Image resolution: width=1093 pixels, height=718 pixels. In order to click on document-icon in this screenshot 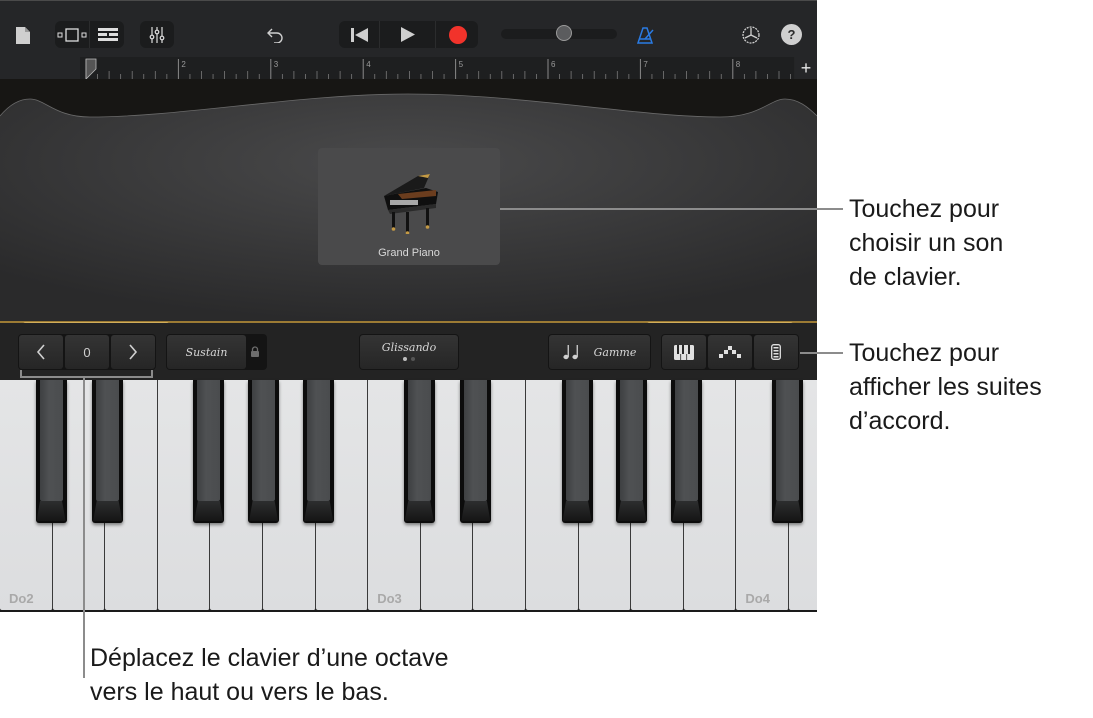, I will do `click(23, 35)`.